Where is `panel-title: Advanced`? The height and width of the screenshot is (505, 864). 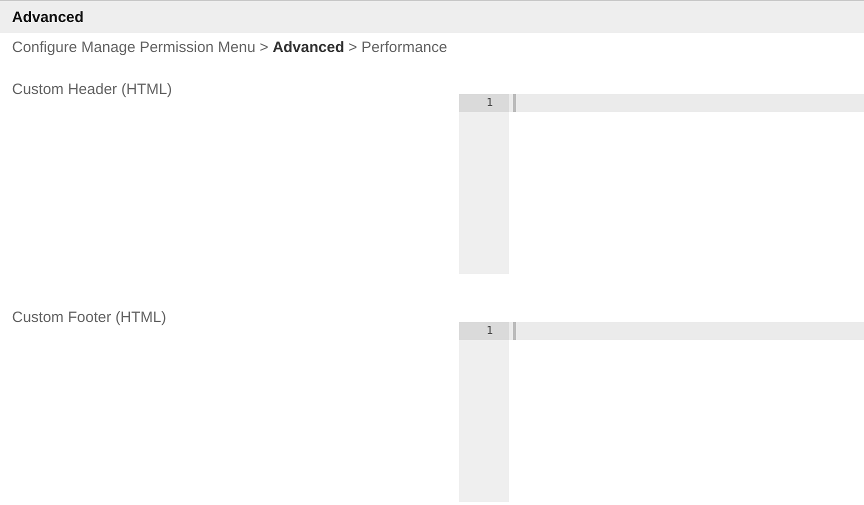
panel-title: Advanced is located at coordinates (432, 16).